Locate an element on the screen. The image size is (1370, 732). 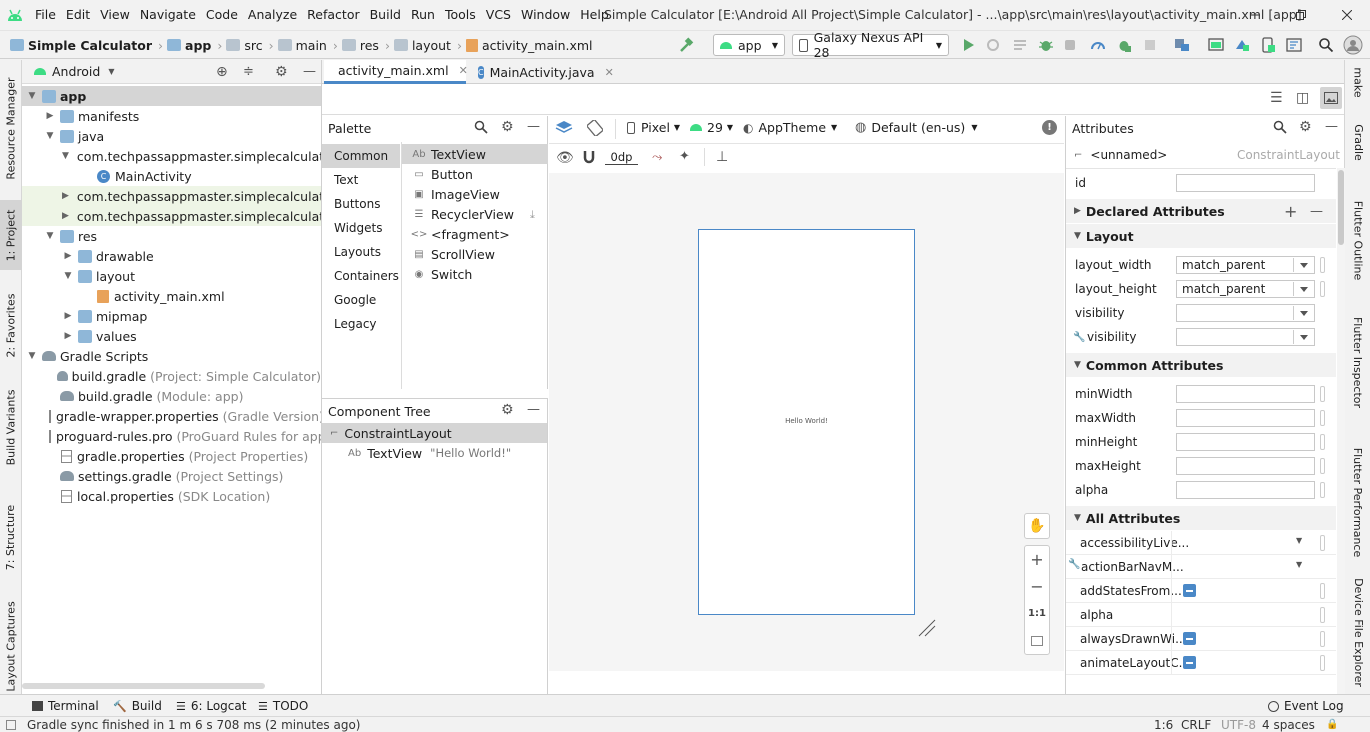
attr-layout-height-select: match_parent is located at coordinates (1245, 289).